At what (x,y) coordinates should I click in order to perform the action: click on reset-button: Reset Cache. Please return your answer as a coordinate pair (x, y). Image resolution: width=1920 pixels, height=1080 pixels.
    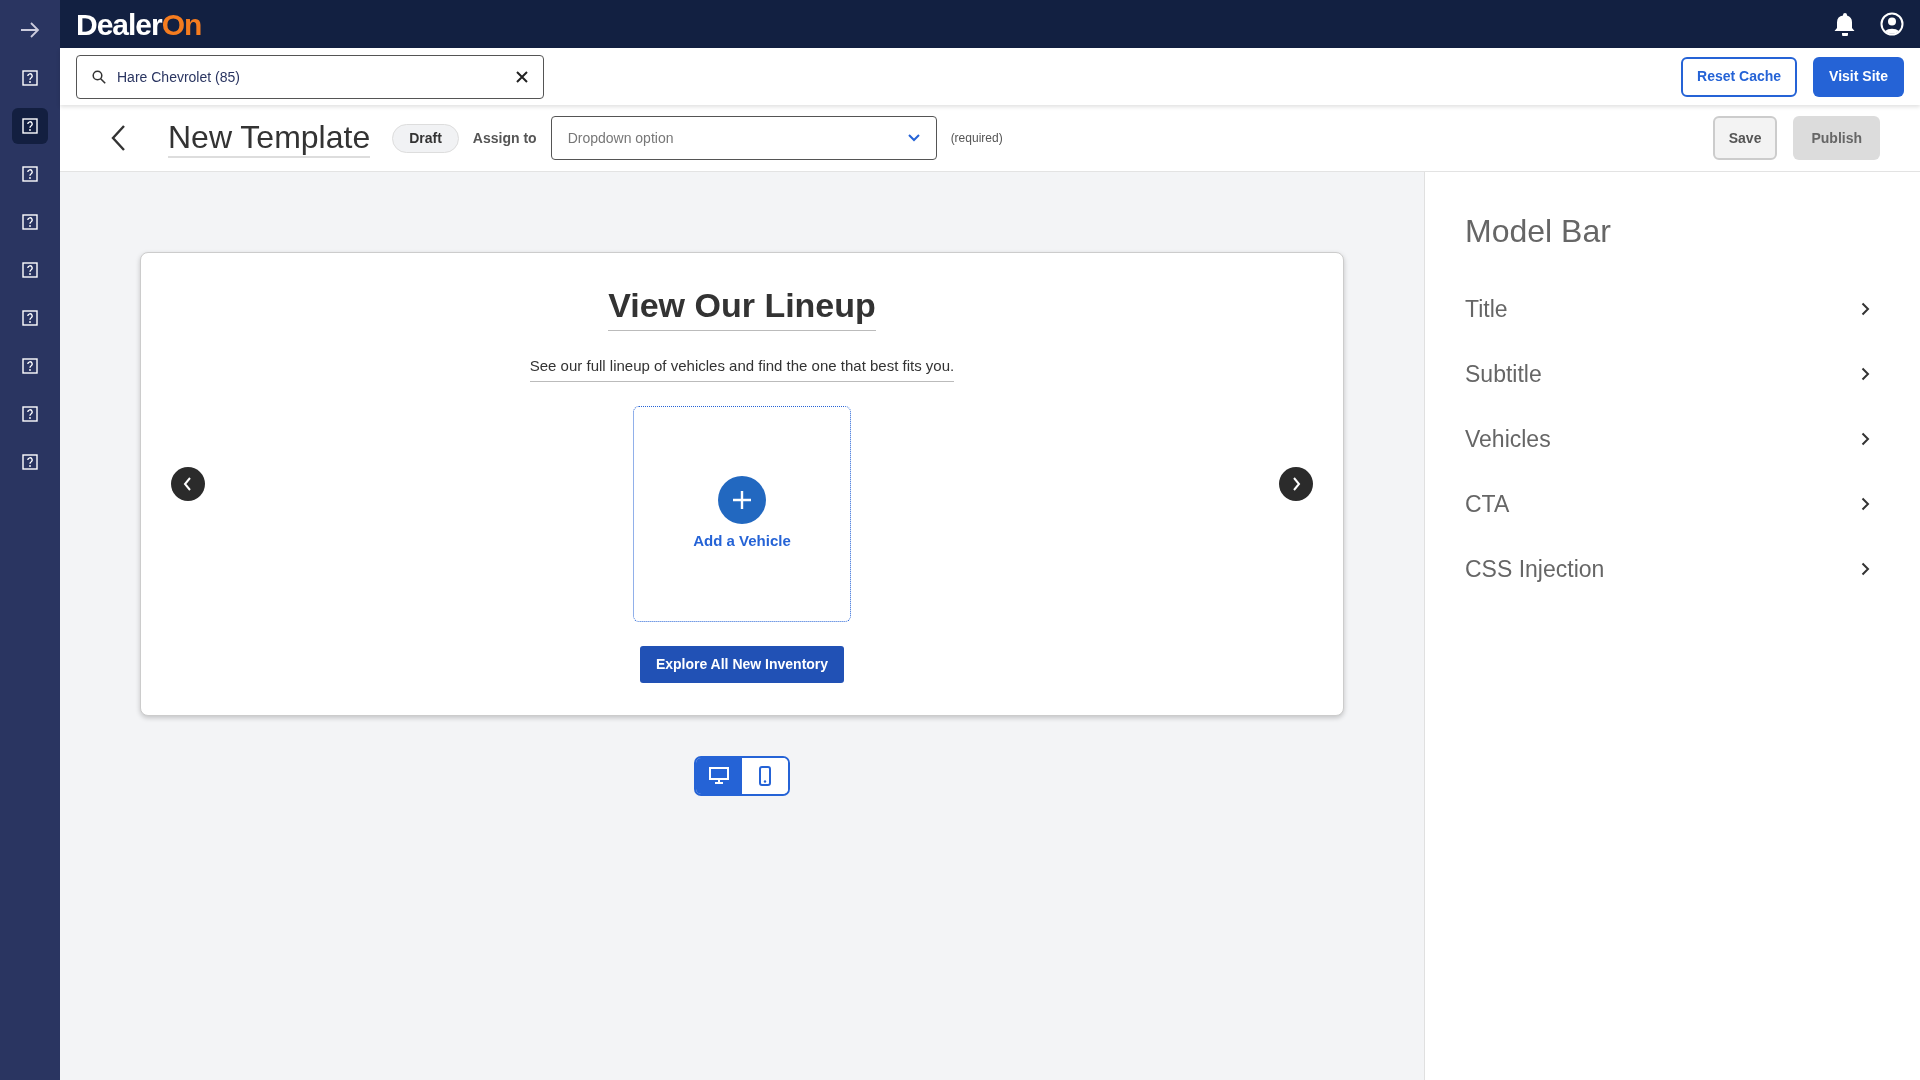
    Looking at the image, I should click on (1739, 76).